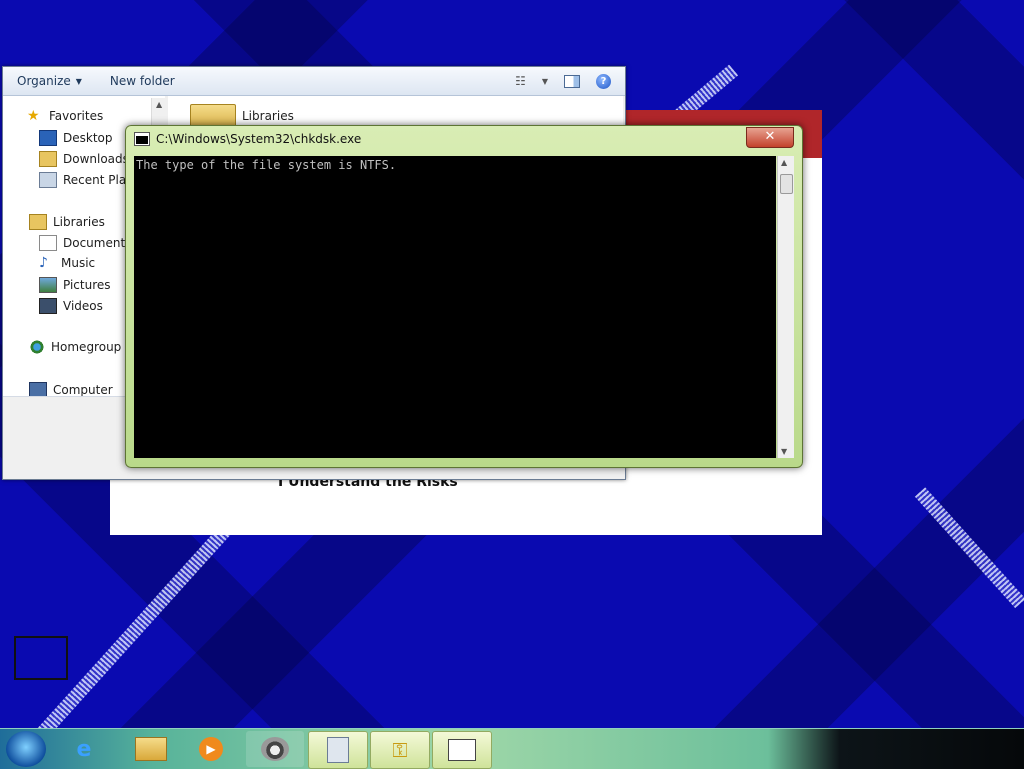 Image resolution: width=1024 pixels, height=769 pixels. I want to click on desktop-shortcut-icon, so click(41, 658).